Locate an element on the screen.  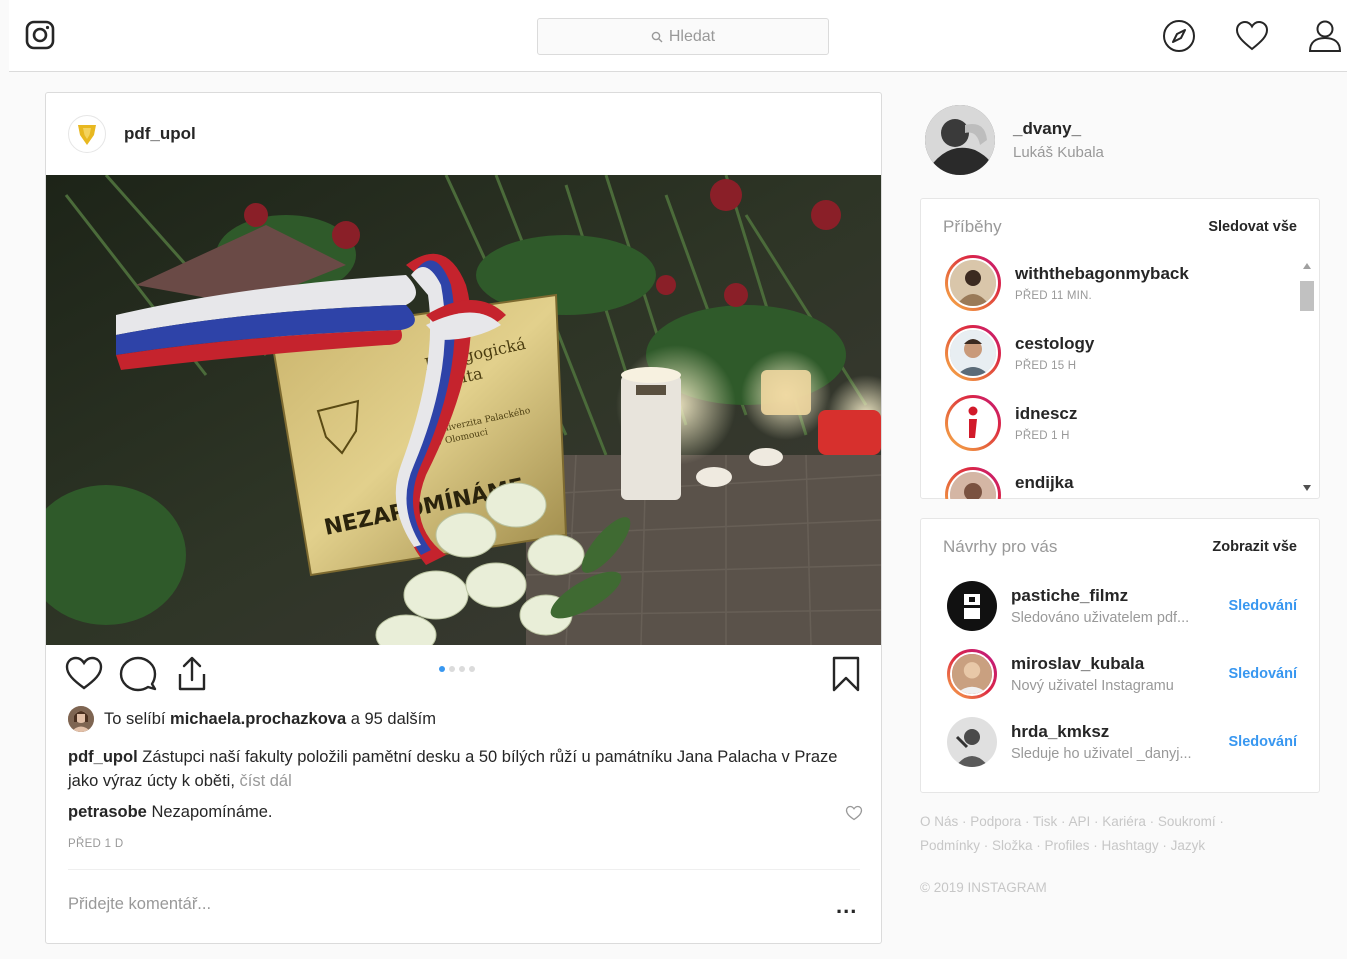
current-username: _dvany_ is located at coordinates (1058, 129).